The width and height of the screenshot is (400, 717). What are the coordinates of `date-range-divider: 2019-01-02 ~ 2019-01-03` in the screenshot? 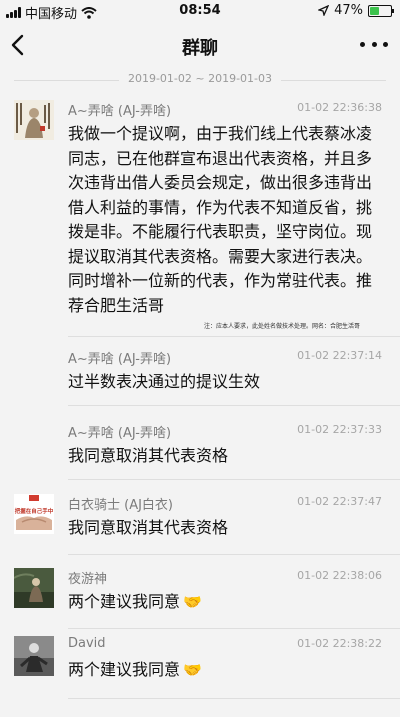 It's located at (200, 80).